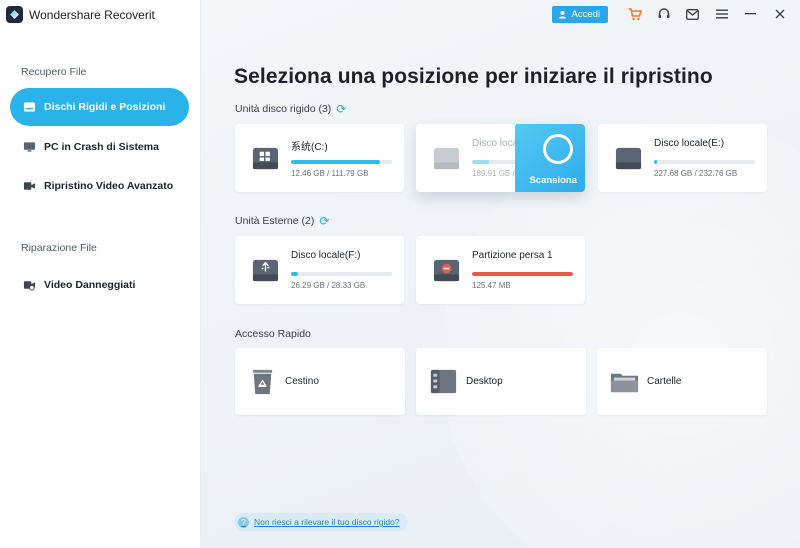  Describe the element at coordinates (243, 522) in the screenshot. I see `question-icon: ?` at that location.